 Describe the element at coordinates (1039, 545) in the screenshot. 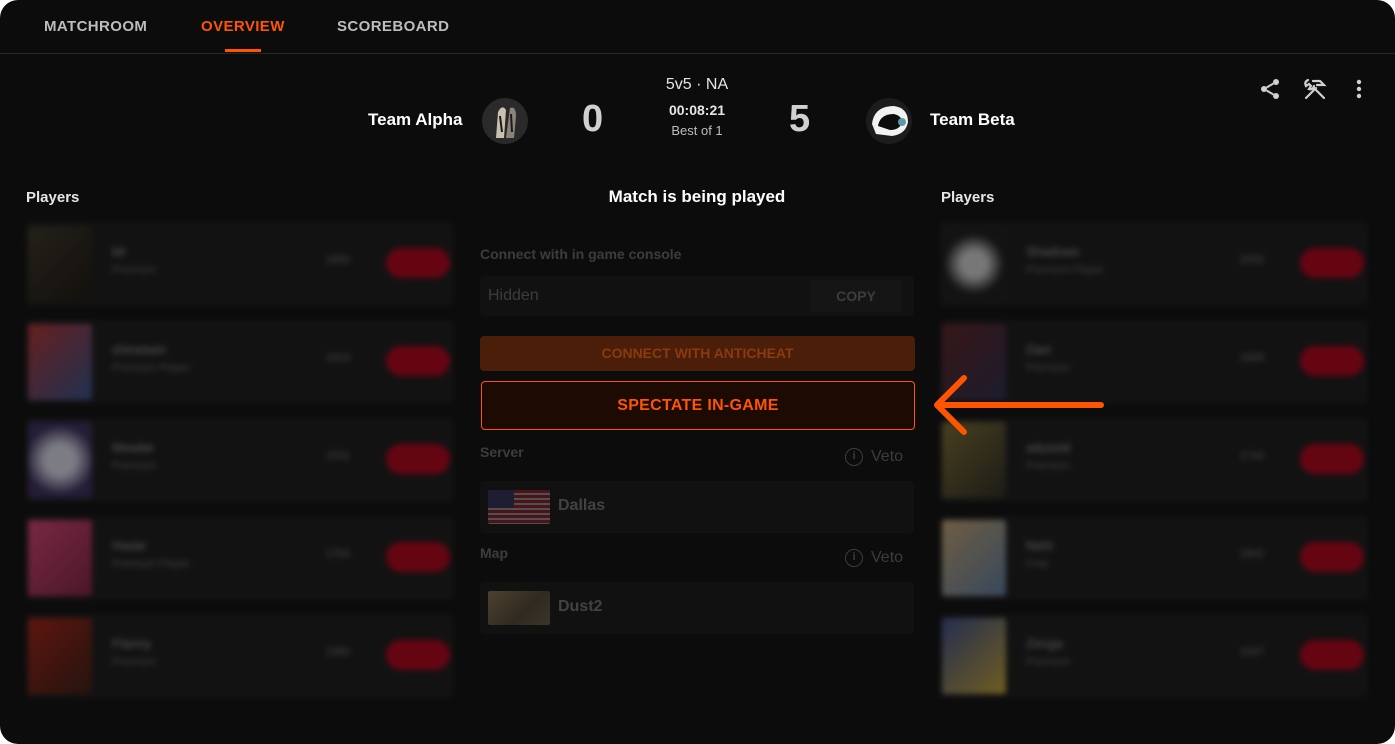

I see `player-name: Nehi` at that location.